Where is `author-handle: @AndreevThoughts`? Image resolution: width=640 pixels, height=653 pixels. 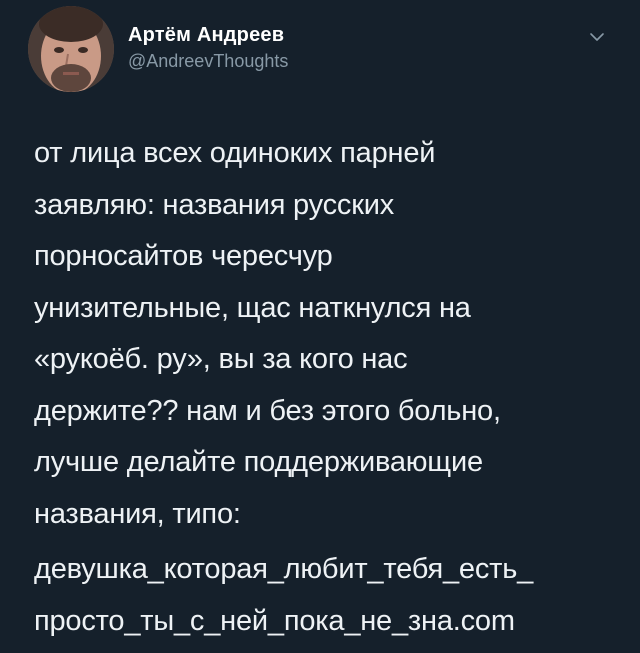
author-handle: @AndreevThoughts is located at coordinates (208, 61).